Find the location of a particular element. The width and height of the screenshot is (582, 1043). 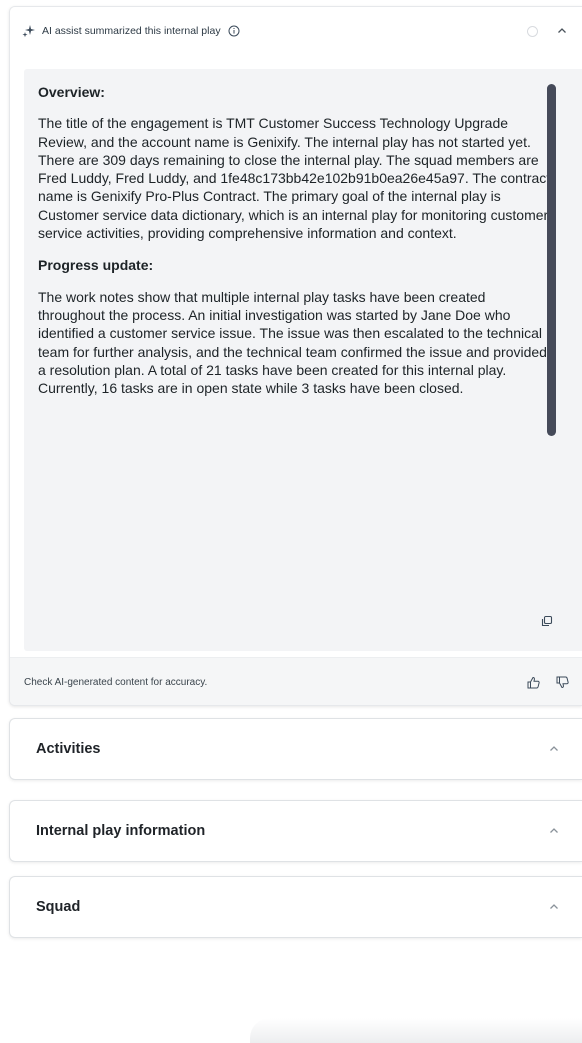

thumbs-up-icon is located at coordinates (533, 682).